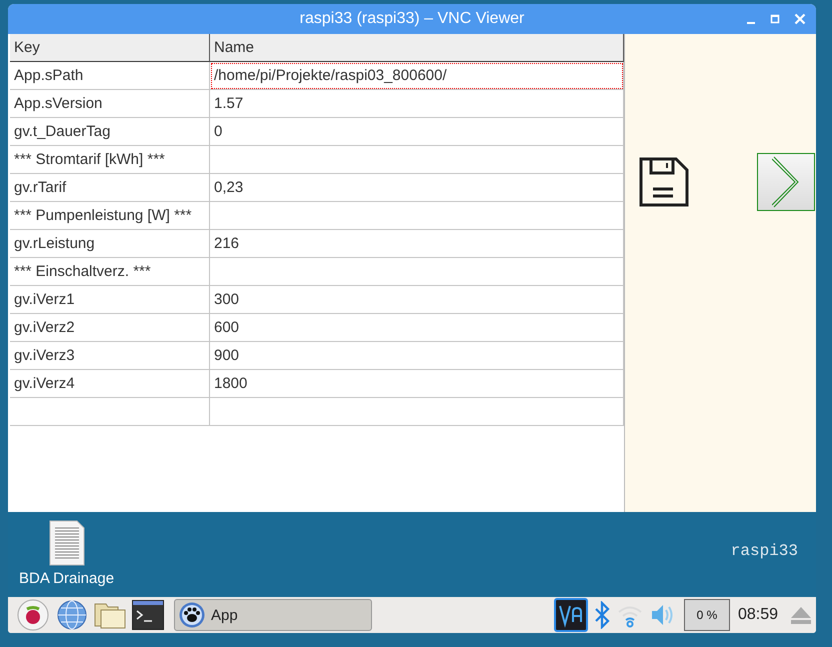  I want to click on table-cell: 600, so click(417, 328).